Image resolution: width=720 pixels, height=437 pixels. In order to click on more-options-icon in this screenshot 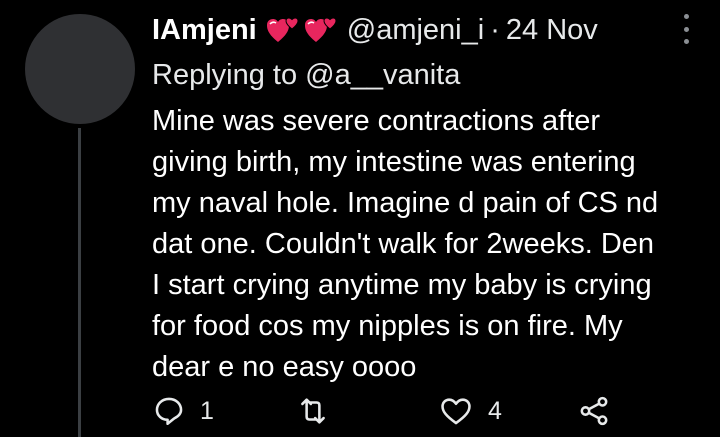, I will do `click(686, 29)`.